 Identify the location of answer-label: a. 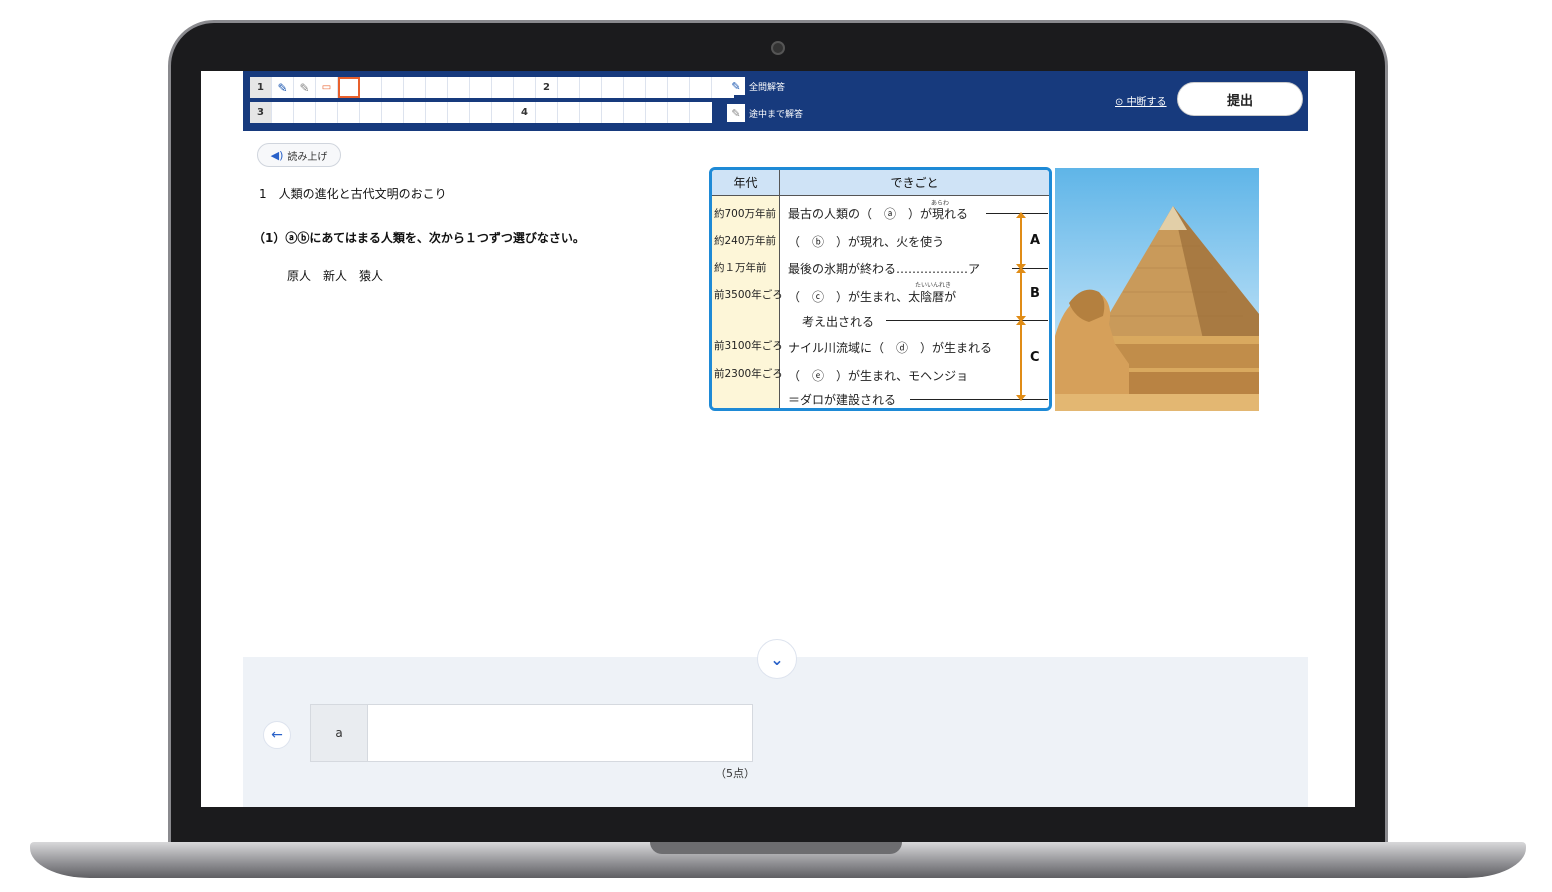
(339, 733).